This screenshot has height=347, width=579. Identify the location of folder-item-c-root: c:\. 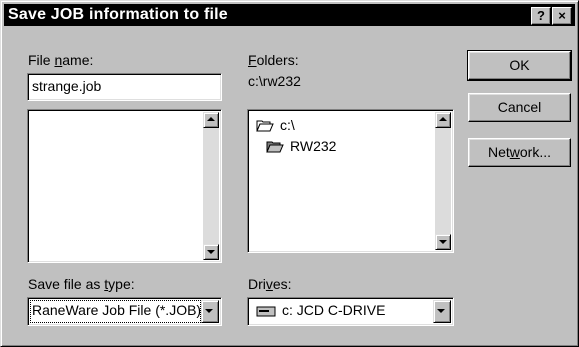
(275, 125).